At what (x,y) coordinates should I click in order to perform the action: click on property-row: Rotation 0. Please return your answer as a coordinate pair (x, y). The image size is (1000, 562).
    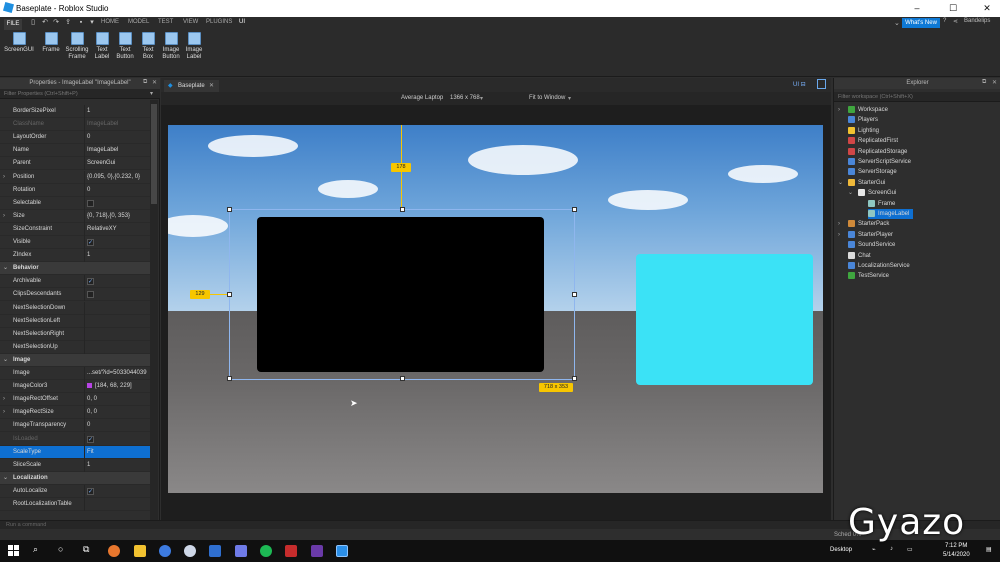
    Looking at the image, I should click on (75, 190).